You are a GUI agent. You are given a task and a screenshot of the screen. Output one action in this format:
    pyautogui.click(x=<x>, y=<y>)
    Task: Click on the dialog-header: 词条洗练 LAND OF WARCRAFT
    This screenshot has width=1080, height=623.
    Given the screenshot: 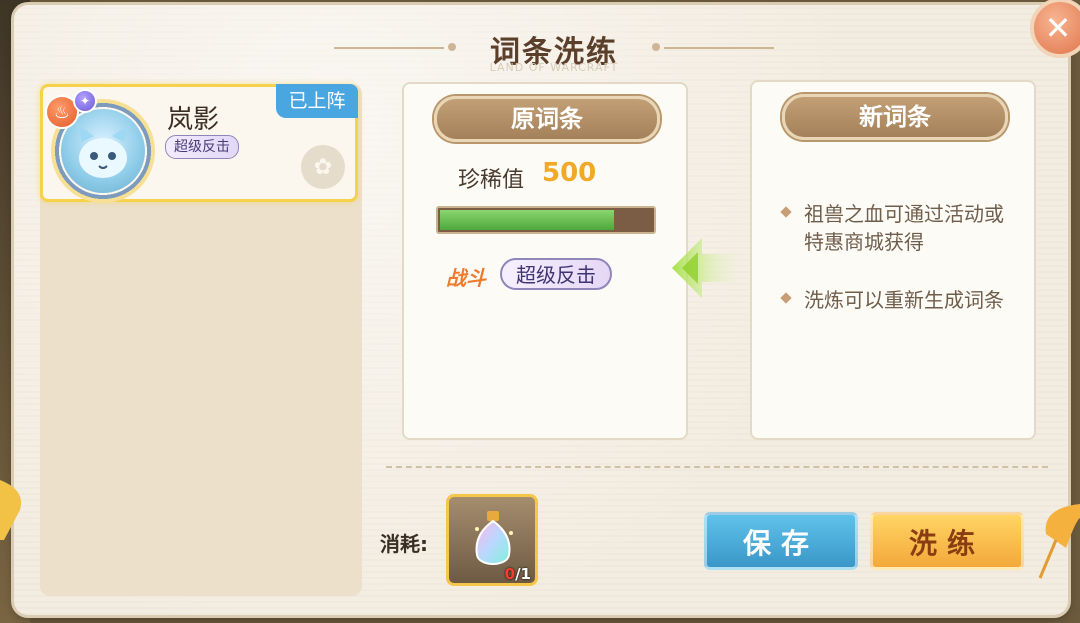 What is the action you would take?
    pyautogui.click(x=554, y=50)
    